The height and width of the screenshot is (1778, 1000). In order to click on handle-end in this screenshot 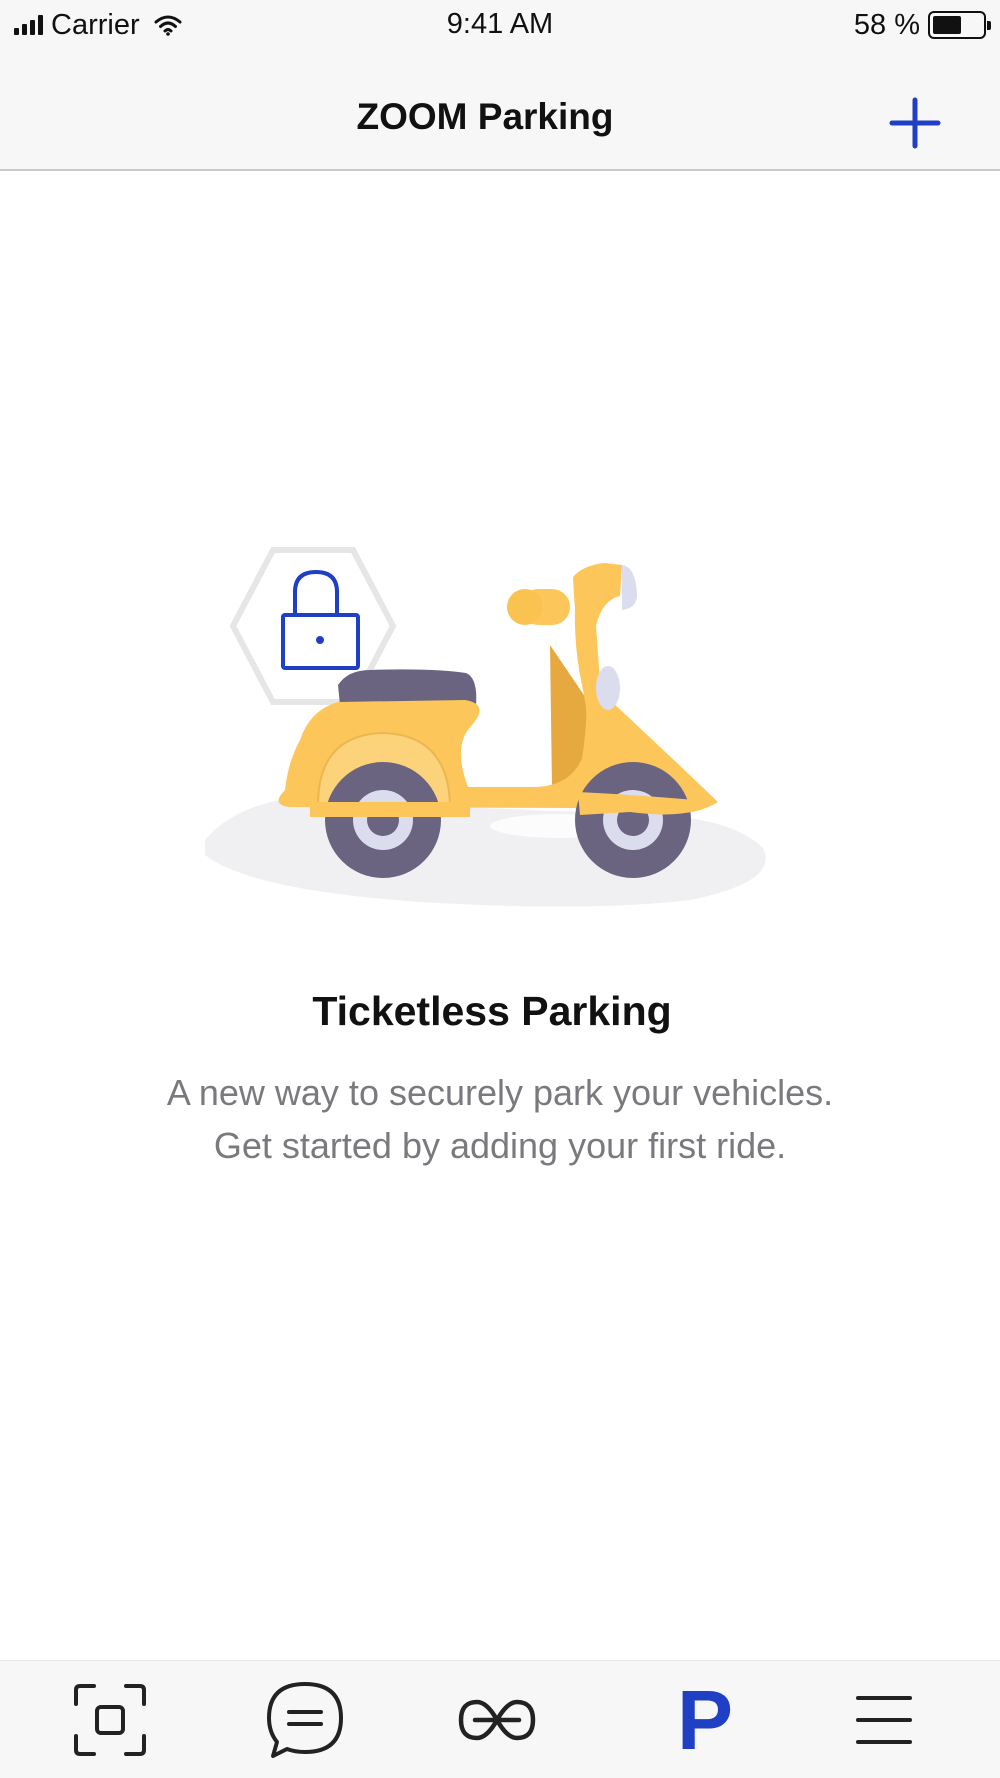, I will do `click(525, 607)`.